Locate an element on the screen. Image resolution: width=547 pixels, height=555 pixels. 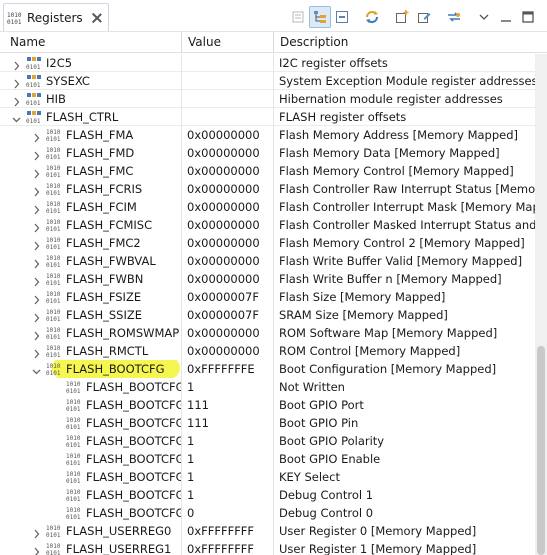
tree-field-row: 1010 0101 FLASH_BOOTCFG_ 1 Boot GPIO Enable is located at coordinates (267, 459).